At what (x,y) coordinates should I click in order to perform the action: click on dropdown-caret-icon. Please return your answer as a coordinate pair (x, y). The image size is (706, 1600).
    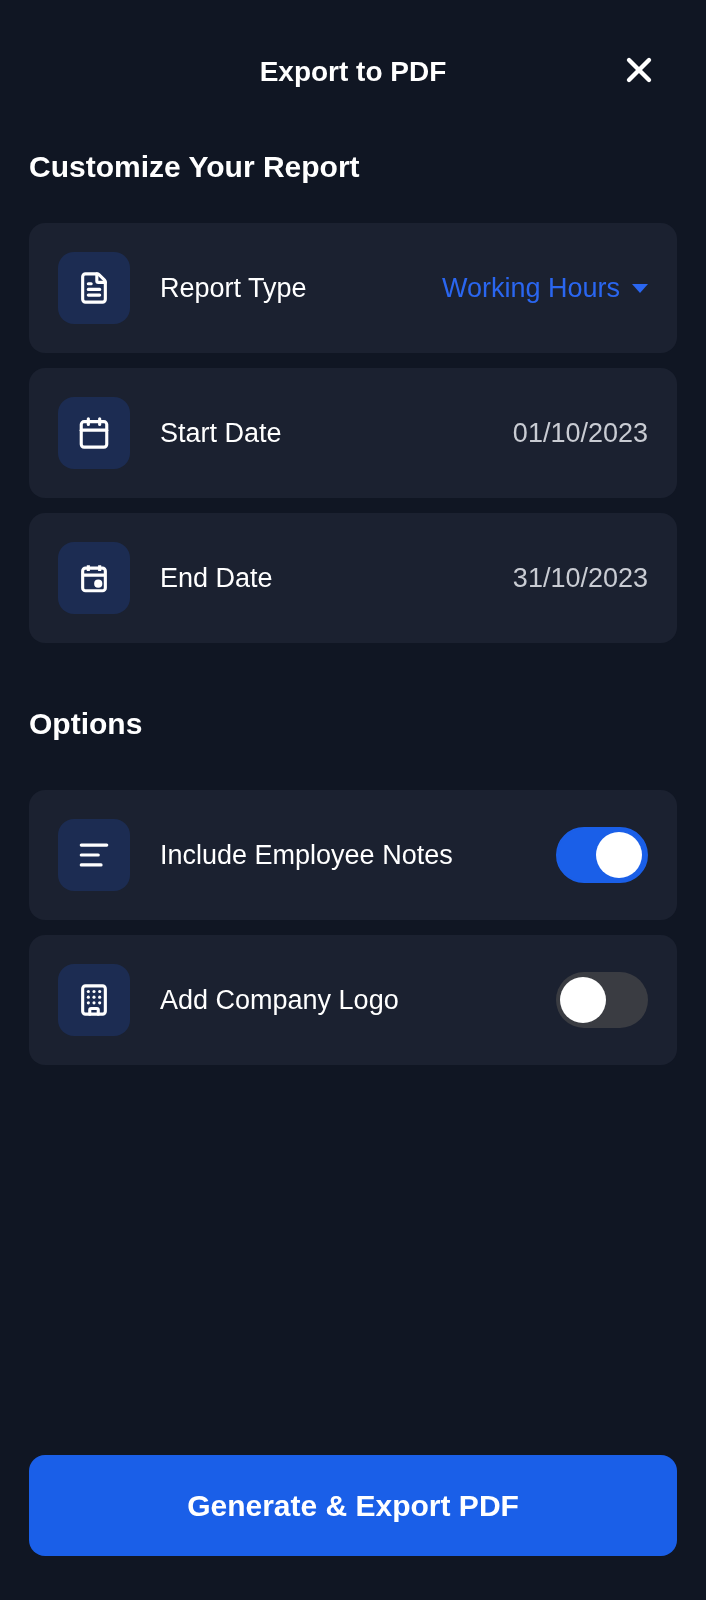
    Looking at the image, I should click on (640, 288).